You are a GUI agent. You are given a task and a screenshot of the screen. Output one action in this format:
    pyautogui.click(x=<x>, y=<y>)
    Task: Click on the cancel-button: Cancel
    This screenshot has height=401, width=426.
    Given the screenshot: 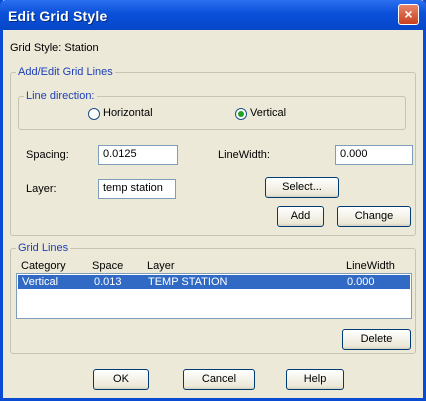 What is the action you would take?
    pyautogui.click(x=219, y=379)
    